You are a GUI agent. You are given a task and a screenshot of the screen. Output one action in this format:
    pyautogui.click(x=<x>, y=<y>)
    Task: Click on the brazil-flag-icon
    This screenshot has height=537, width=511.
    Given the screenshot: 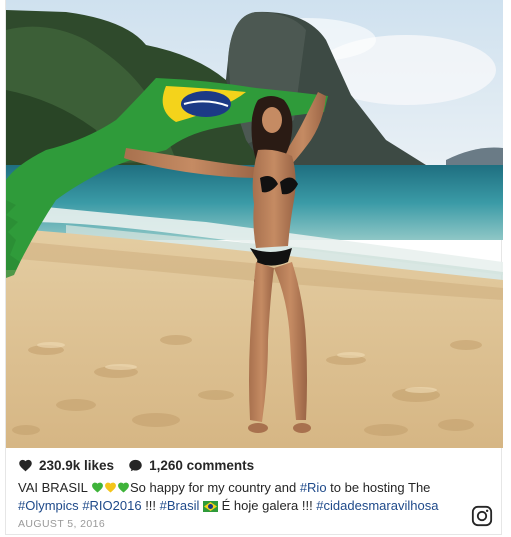 What is the action you would take?
    pyautogui.click(x=211, y=506)
    